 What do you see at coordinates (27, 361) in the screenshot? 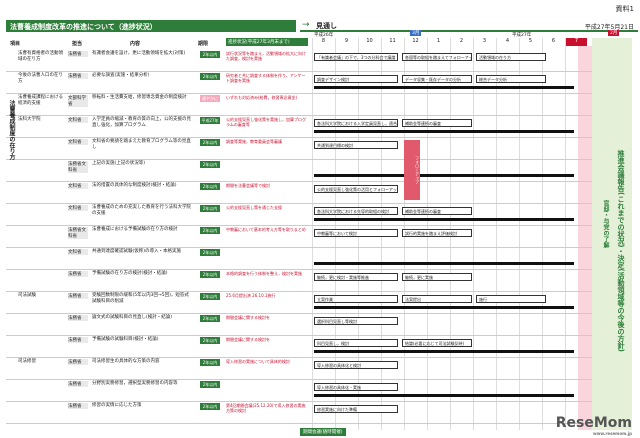
I see `row-item-label: 司法修習` at bounding box center [27, 361].